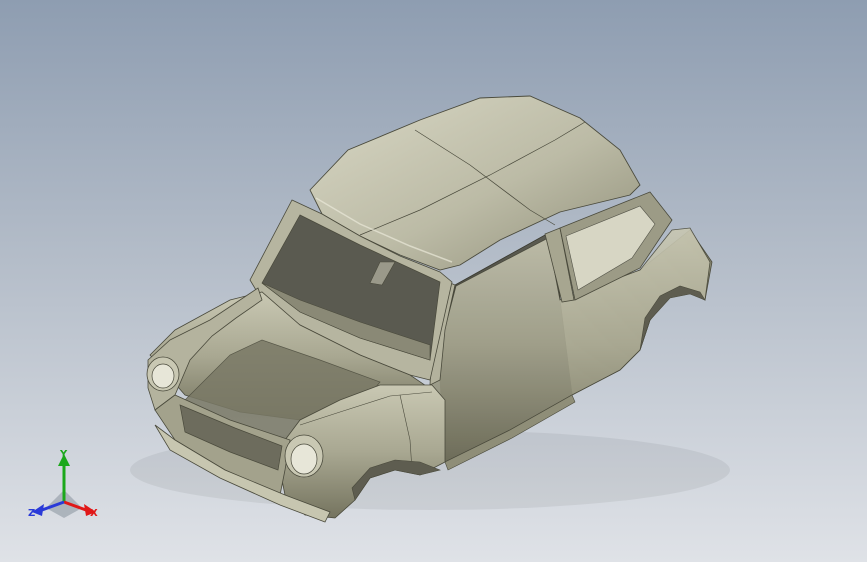  Describe the element at coordinates (94, 513) in the screenshot. I see `x-axis-label: X` at that location.